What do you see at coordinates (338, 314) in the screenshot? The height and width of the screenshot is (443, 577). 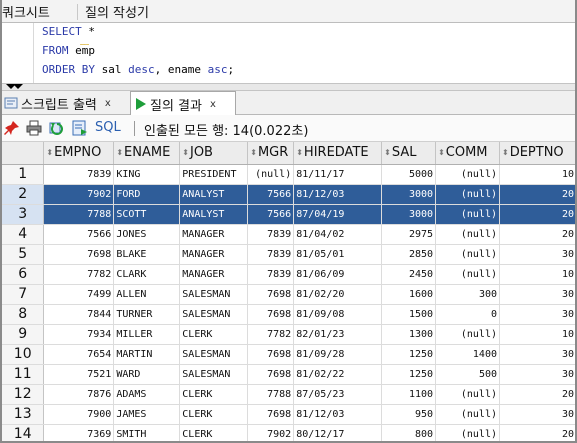 I see `cell-hiredate: 81/09/08` at bounding box center [338, 314].